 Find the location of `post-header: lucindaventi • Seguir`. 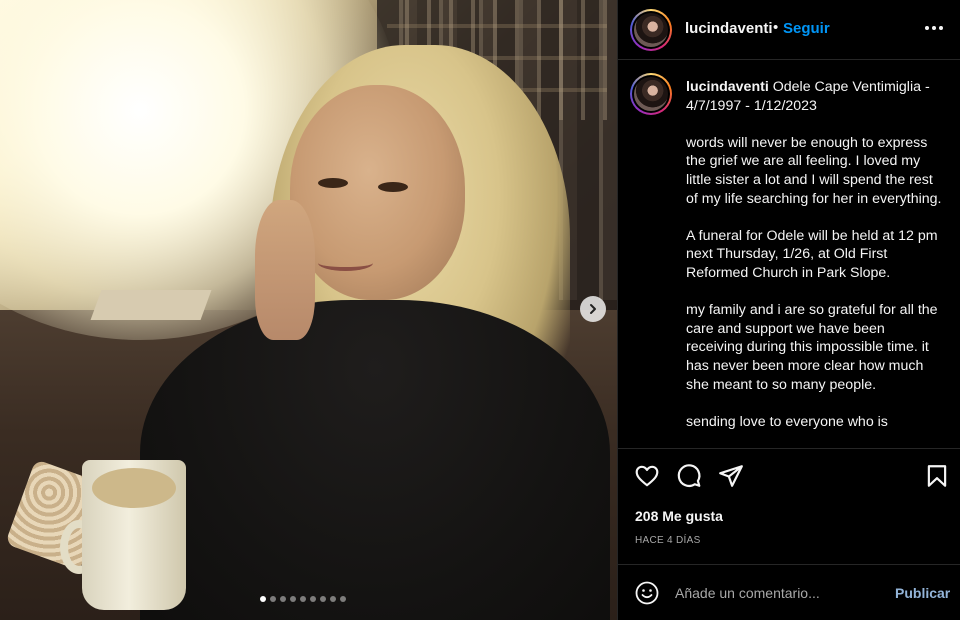

post-header: lucindaventi • Seguir is located at coordinates (789, 30).